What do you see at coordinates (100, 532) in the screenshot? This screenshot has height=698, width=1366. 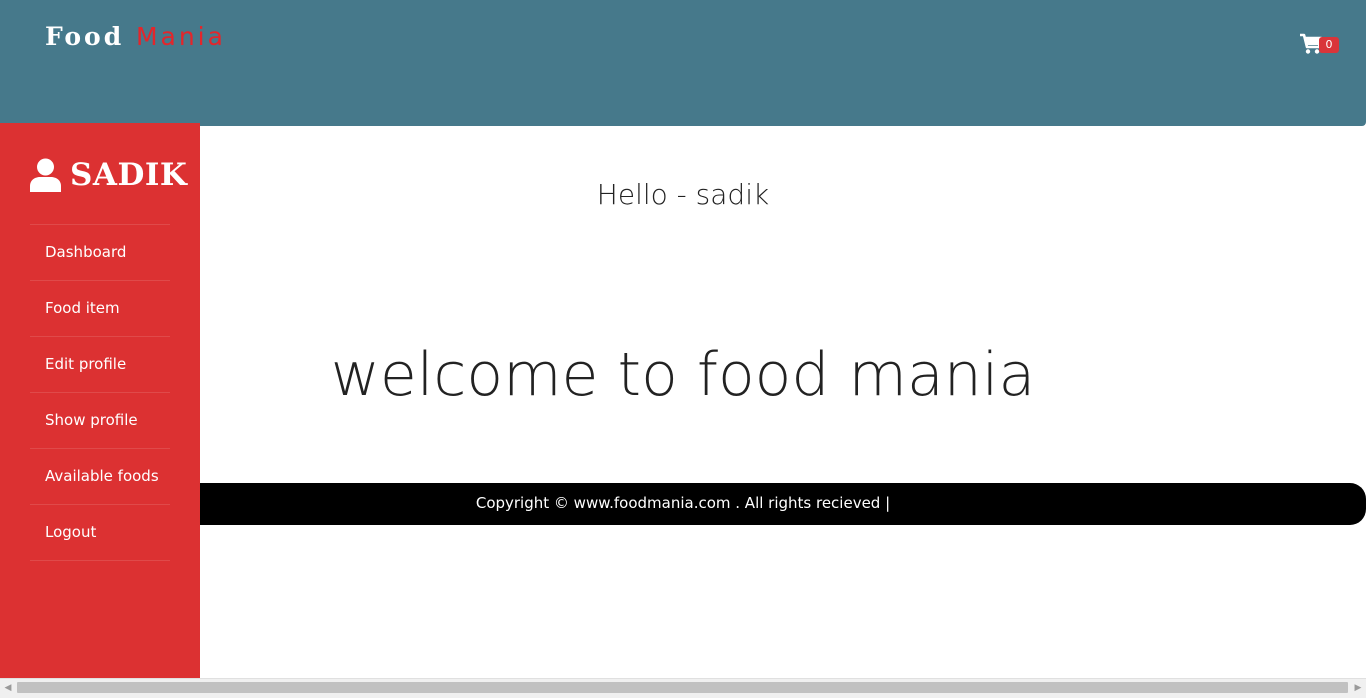 I see `sidebar-item-logout: Logout` at bounding box center [100, 532].